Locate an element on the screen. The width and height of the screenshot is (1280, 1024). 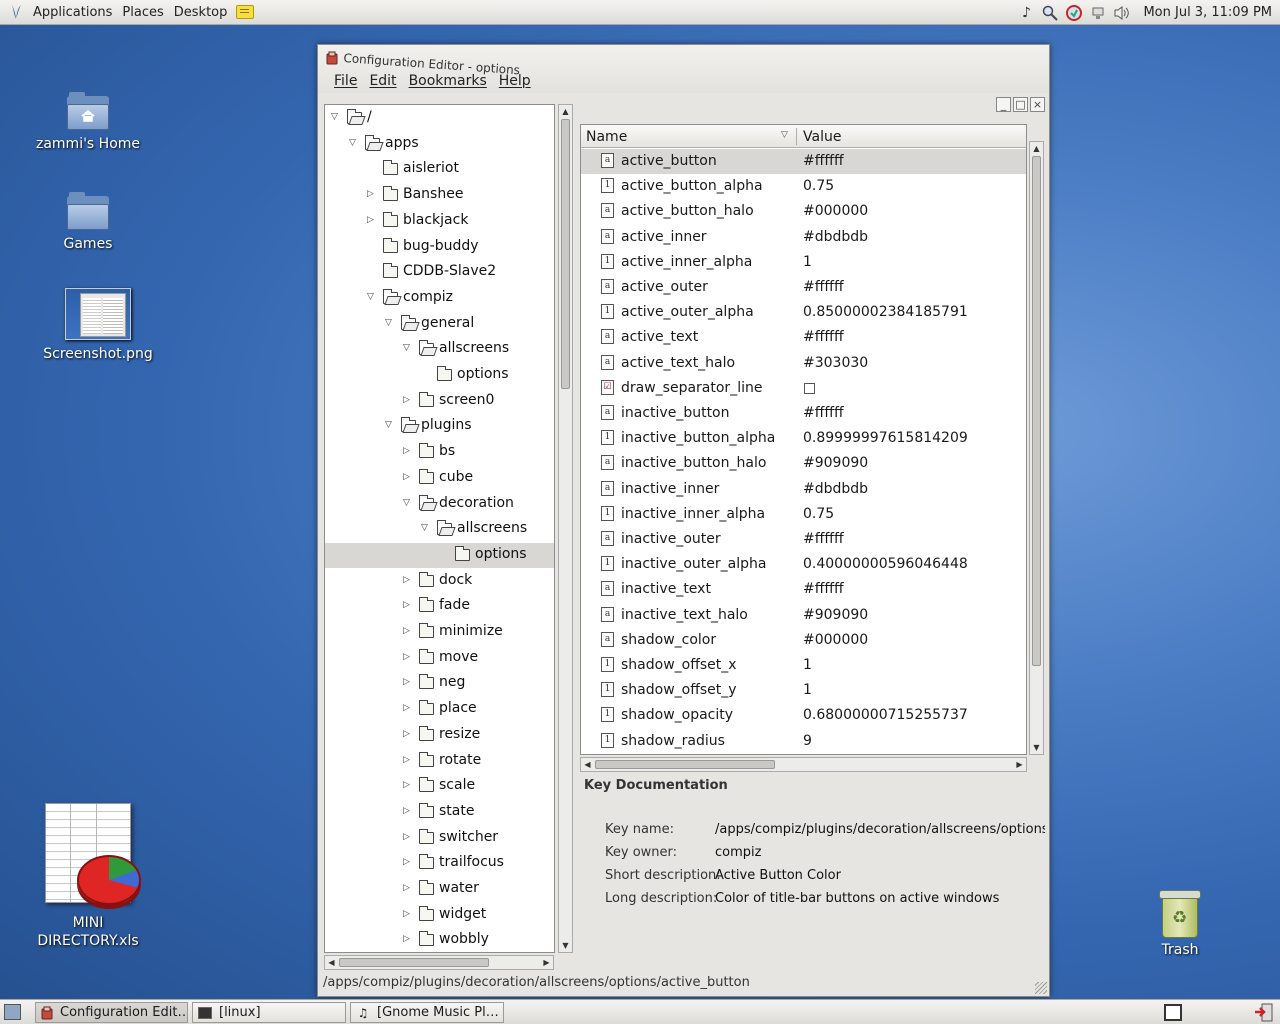
key-value-checkbox is located at coordinates (809, 388).